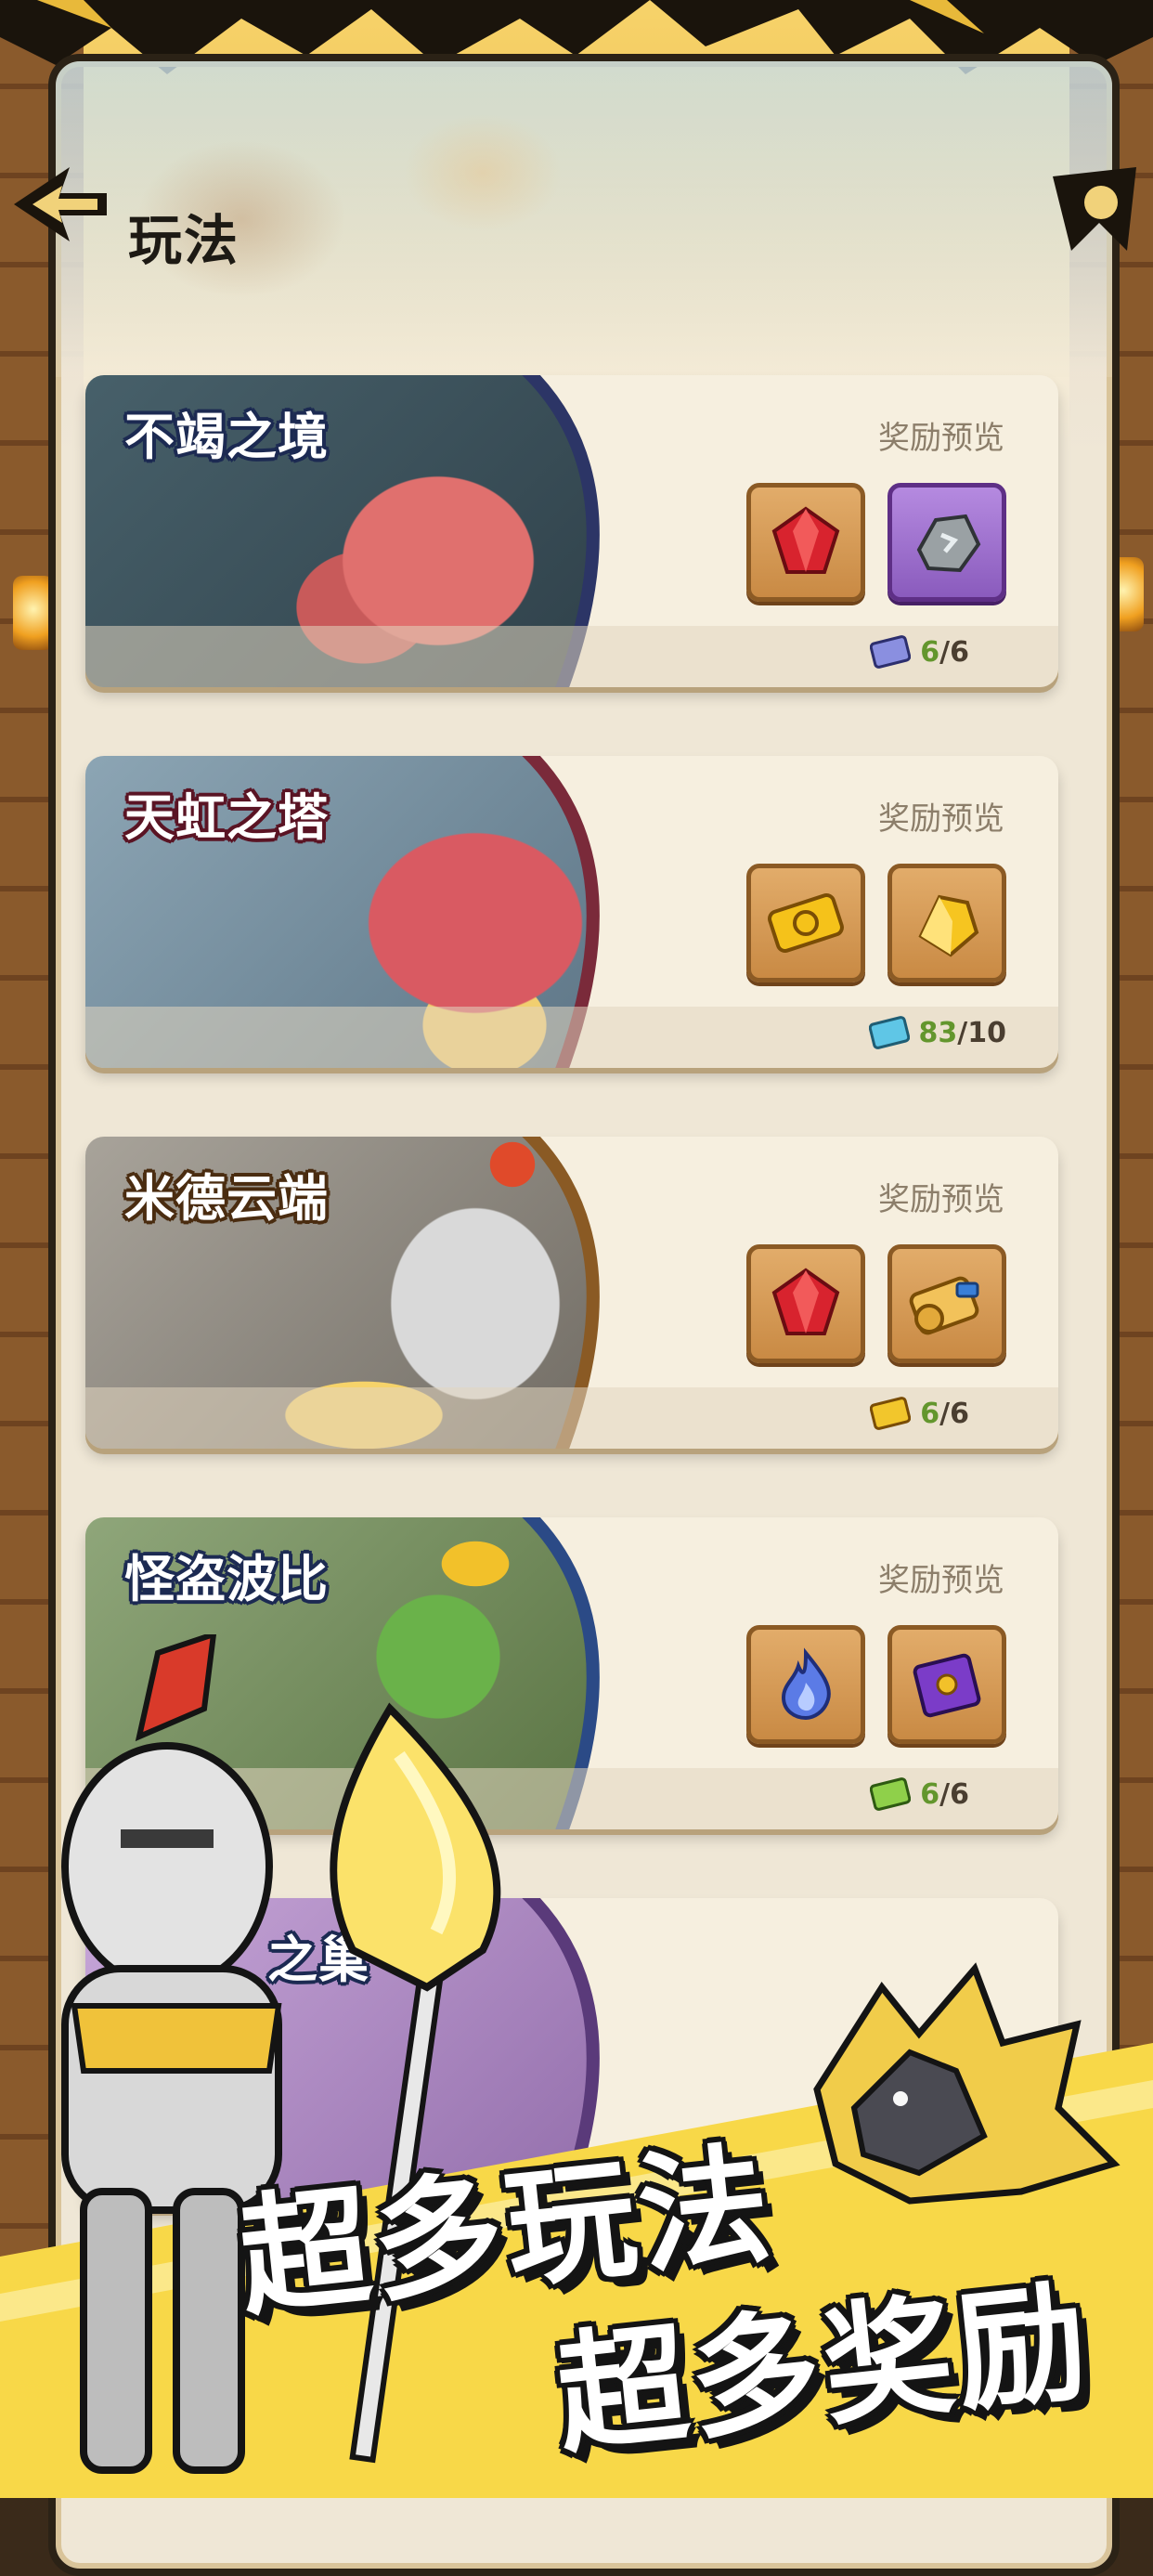 The height and width of the screenshot is (2576, 1153). Describe the element at coordinates (184, 240) in the screenshot. I see `page-title: 玩法` at that location.